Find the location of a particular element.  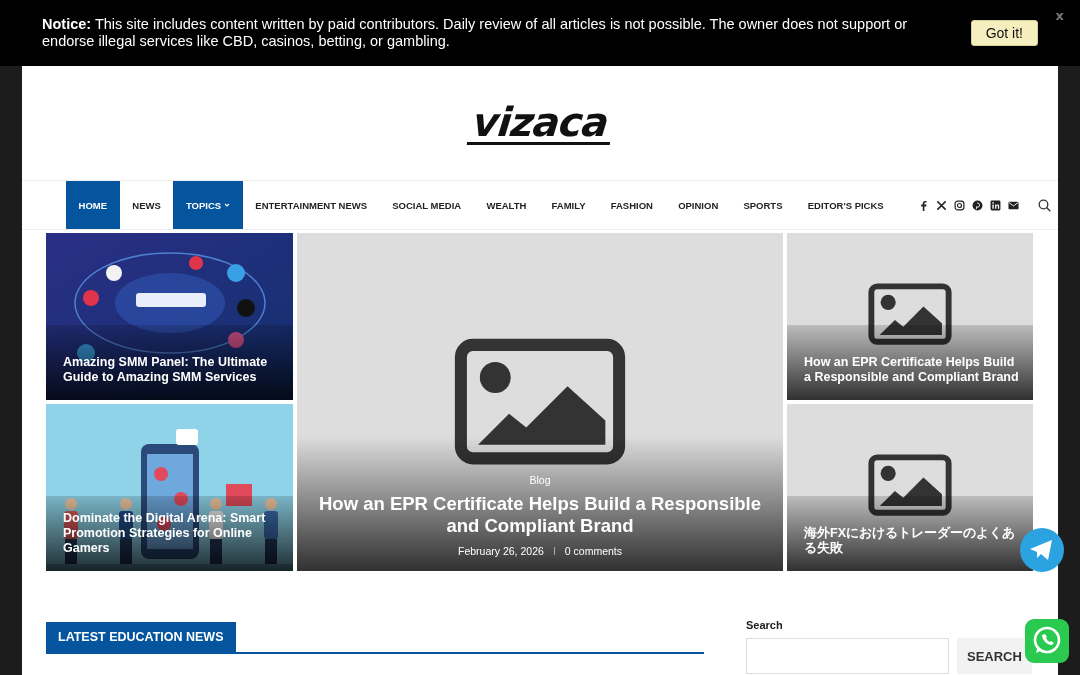

nav-item: TOPICS is located at coordinates (208, 205).